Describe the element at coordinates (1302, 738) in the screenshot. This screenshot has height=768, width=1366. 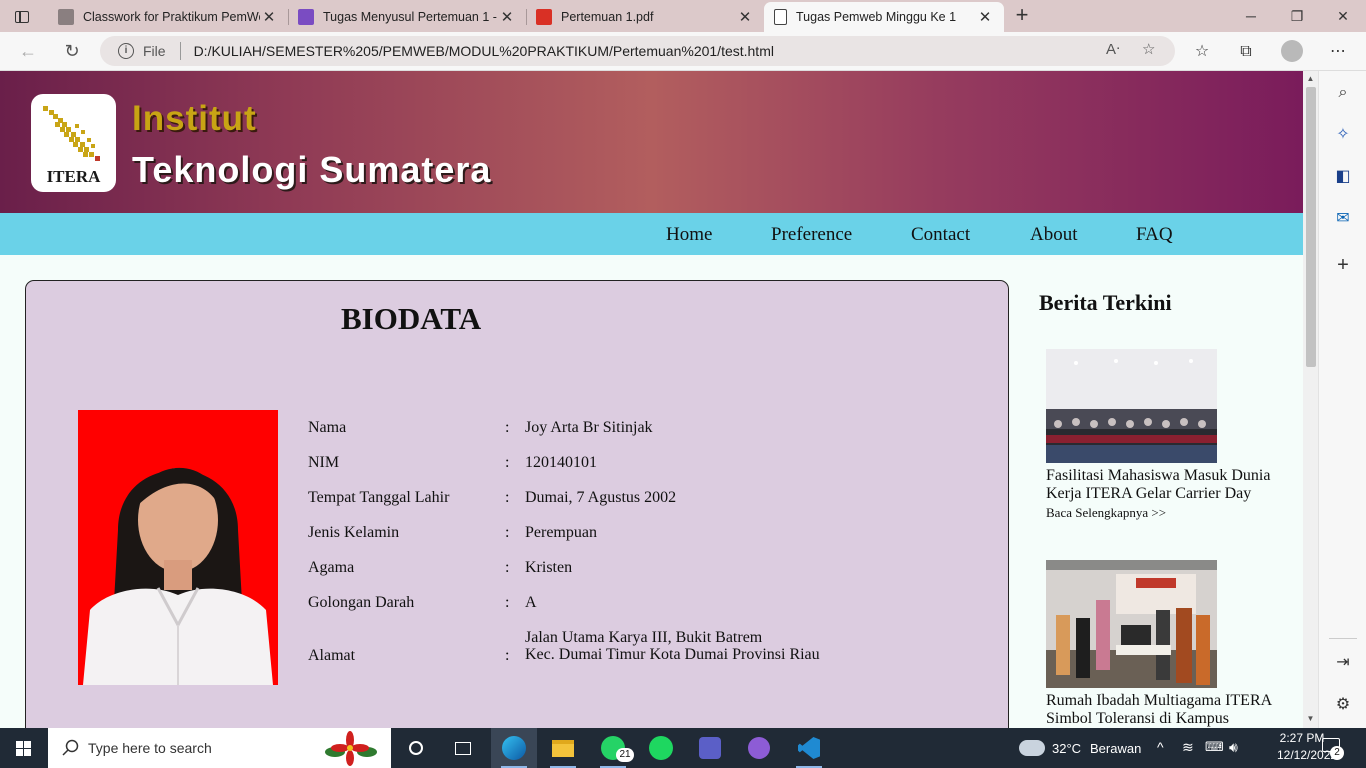
I see `clock-time: 2:27 PM` at that location.